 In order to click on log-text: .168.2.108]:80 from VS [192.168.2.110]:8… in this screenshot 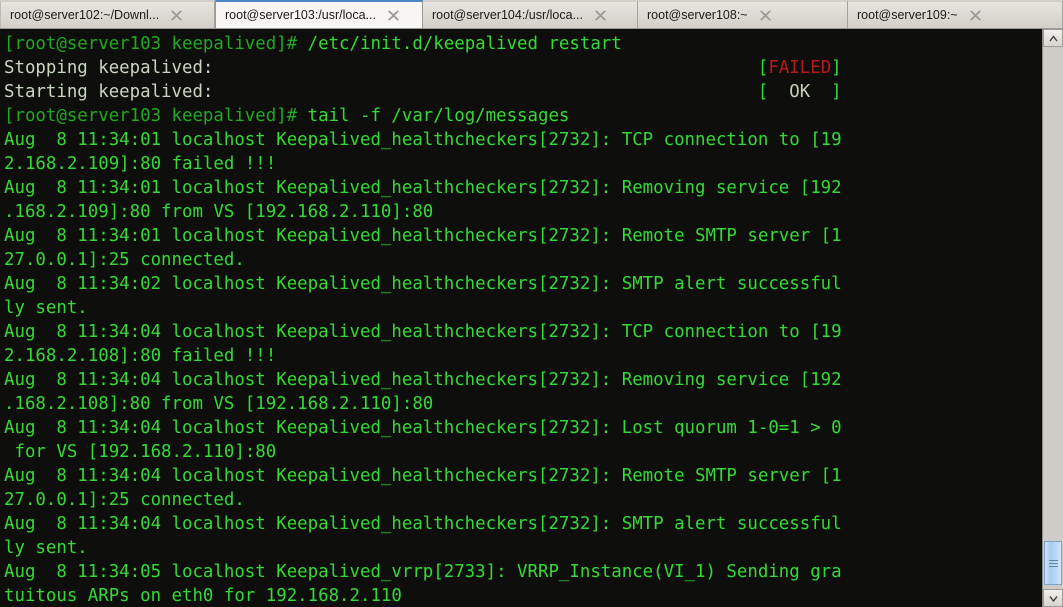, I will do `click(219, 404)`.